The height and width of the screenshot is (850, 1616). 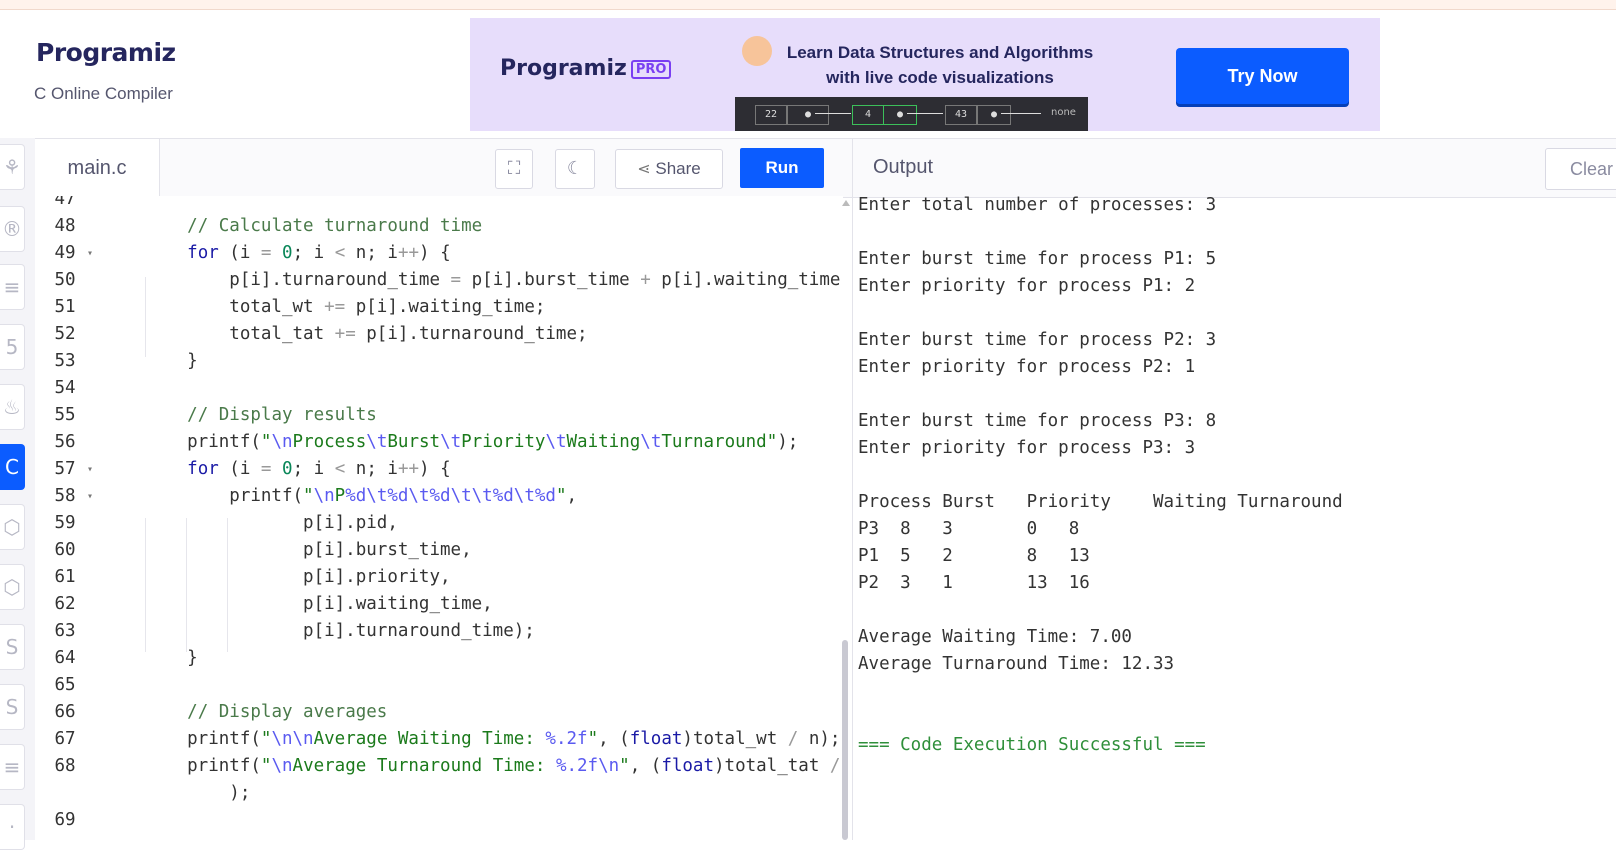 What do you see at coordinates (65, 334) in the screenshot?
I see `line-number: 52` at bounding box center [65, 334].